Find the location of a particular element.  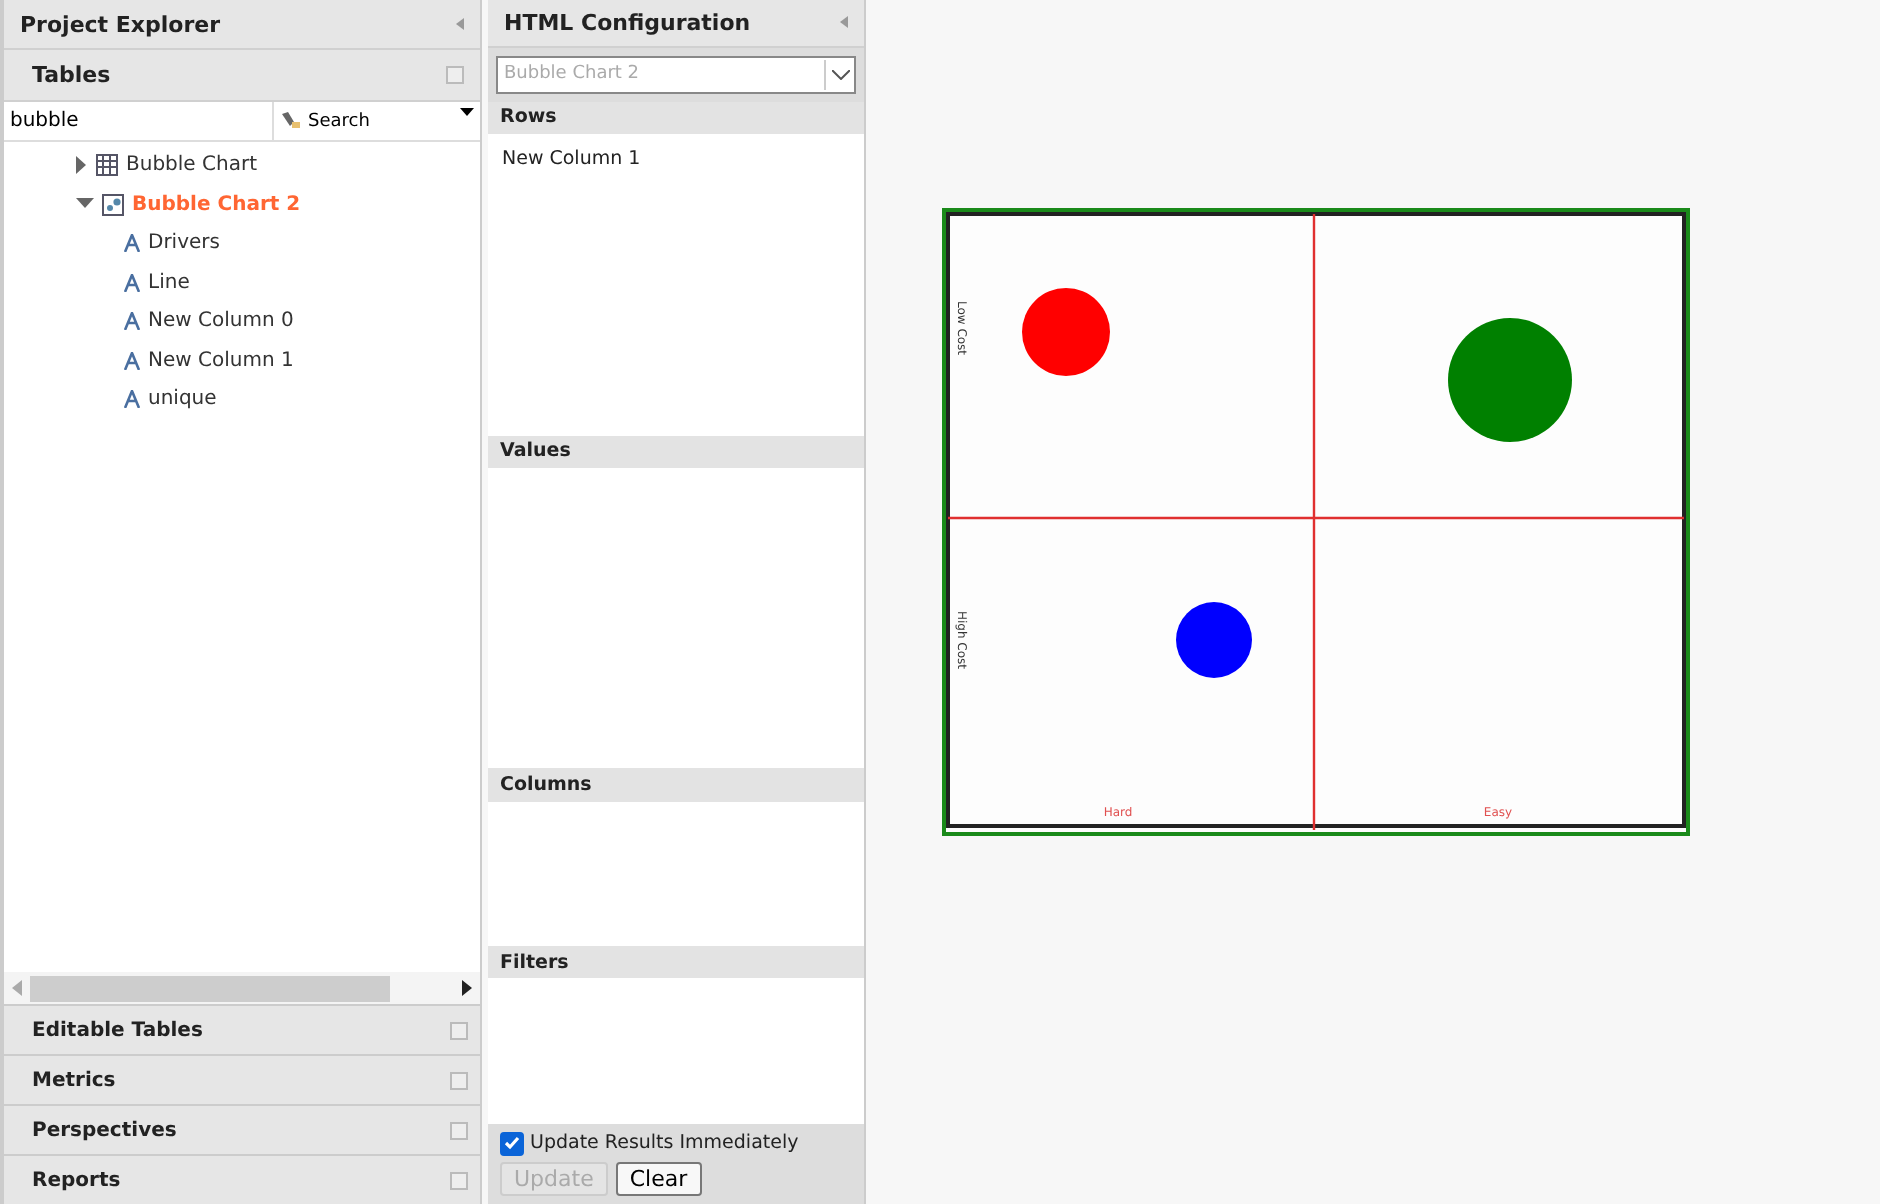

tree-item: unique is located at coordinates (182, 399).